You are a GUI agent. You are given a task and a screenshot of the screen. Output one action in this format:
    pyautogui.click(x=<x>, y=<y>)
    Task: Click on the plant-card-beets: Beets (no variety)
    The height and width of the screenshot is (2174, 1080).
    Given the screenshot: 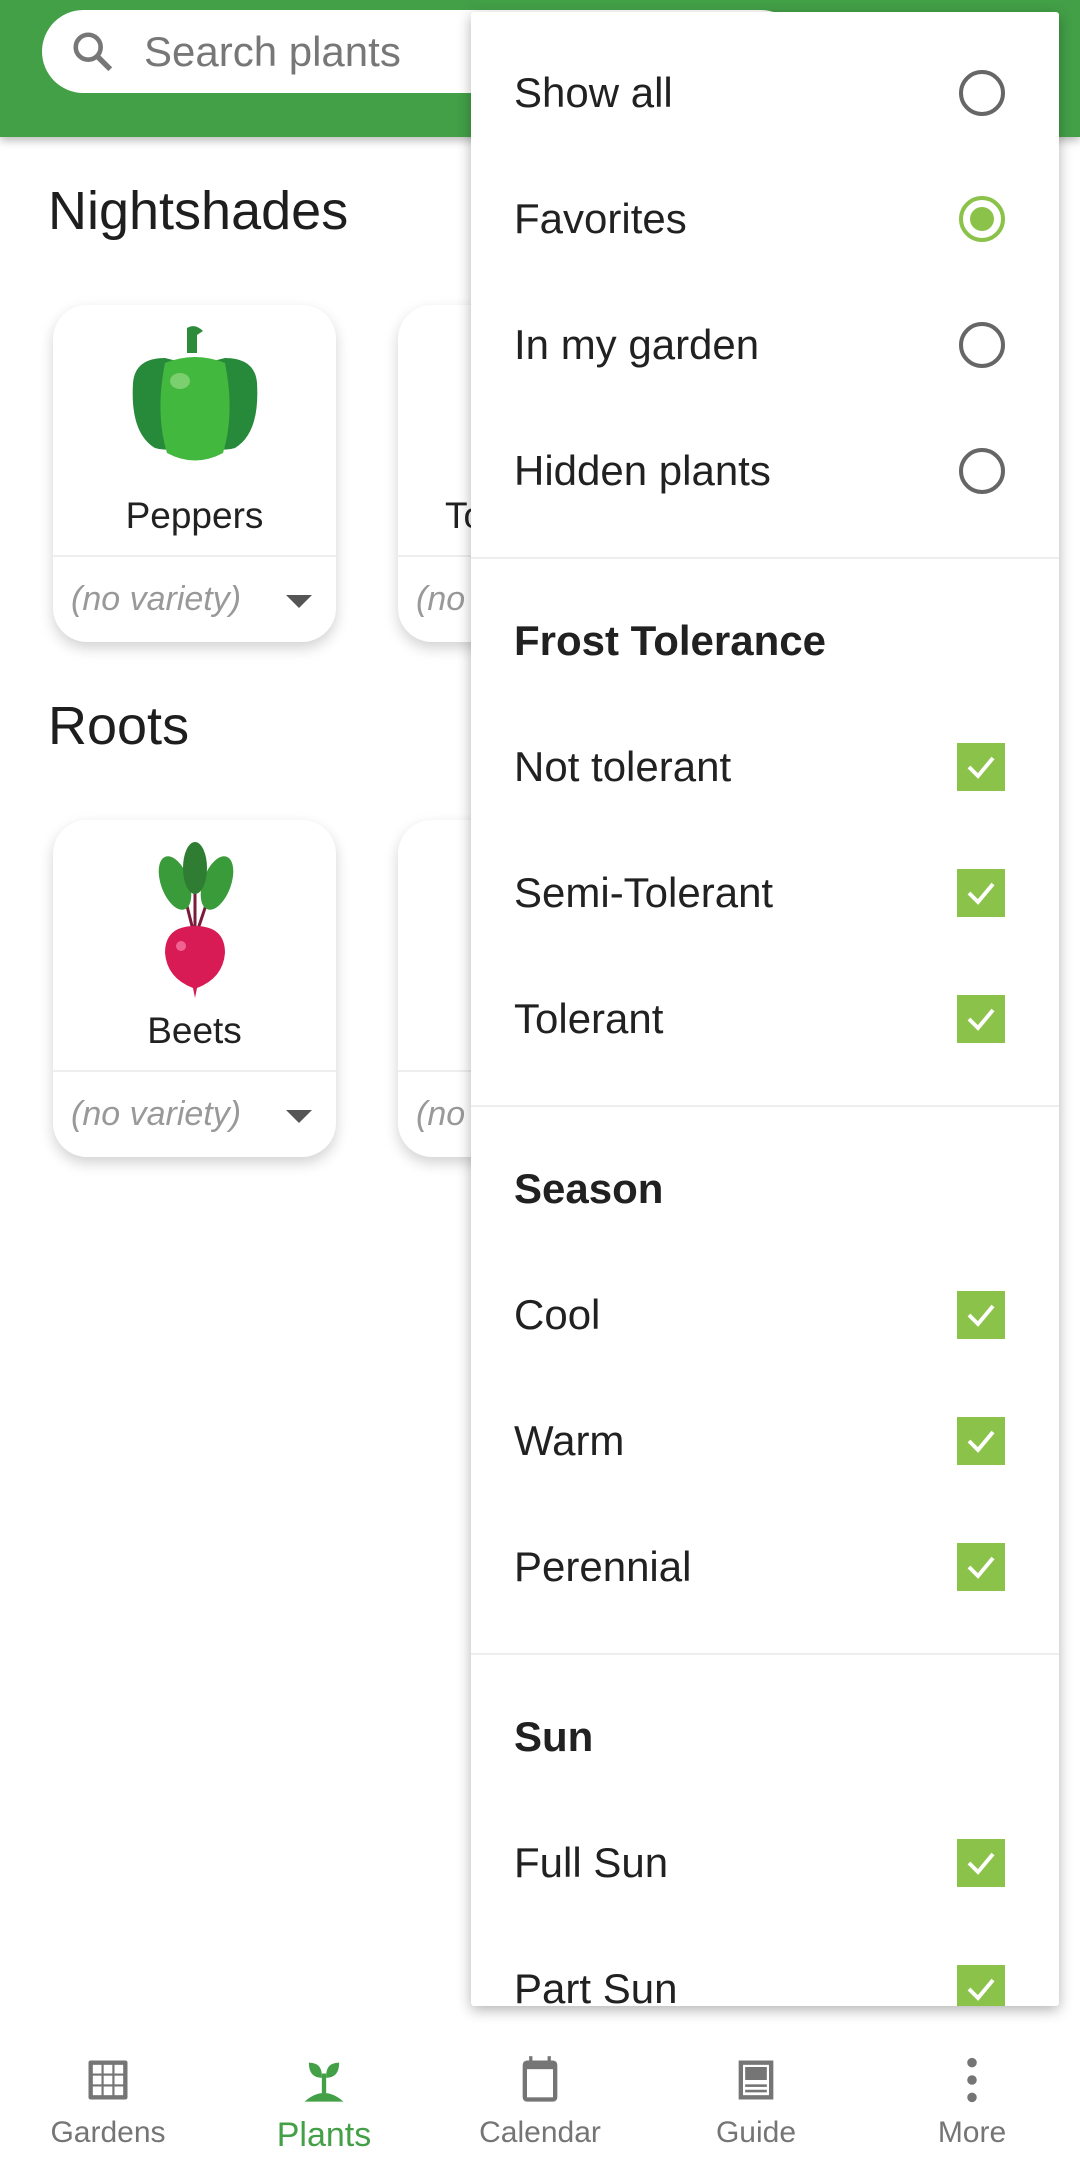 What is the action you would take?
    pyautogui.click(x=194, y=988)
    